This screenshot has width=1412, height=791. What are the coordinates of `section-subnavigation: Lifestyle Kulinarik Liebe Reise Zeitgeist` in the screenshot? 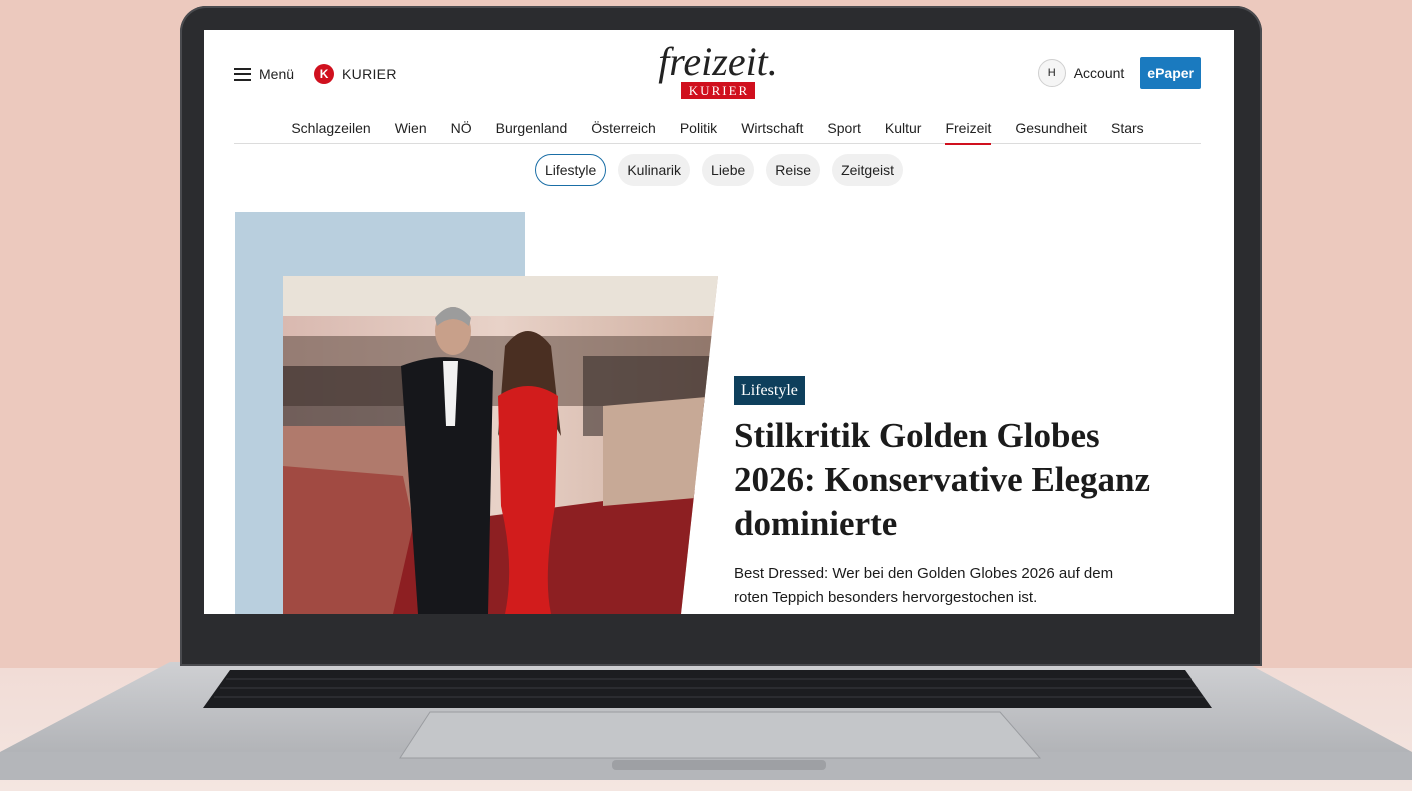 It's located at (719, 170).